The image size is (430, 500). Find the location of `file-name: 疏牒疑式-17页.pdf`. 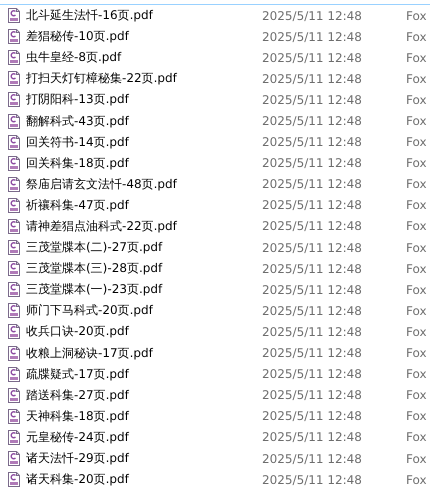

file-name: 疏牒疑式-17页.pdf is located at coordinates (144, 374).